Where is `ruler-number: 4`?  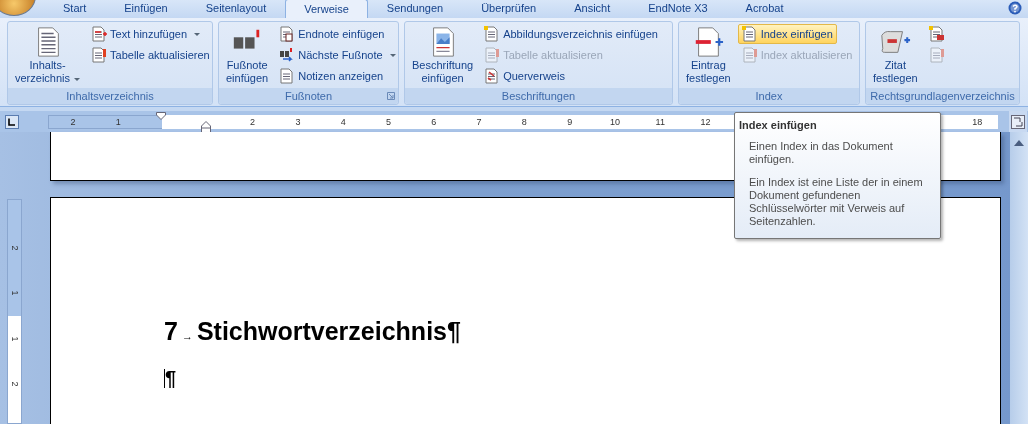 ruler-number: 4 is located at coordinates (343, 121).